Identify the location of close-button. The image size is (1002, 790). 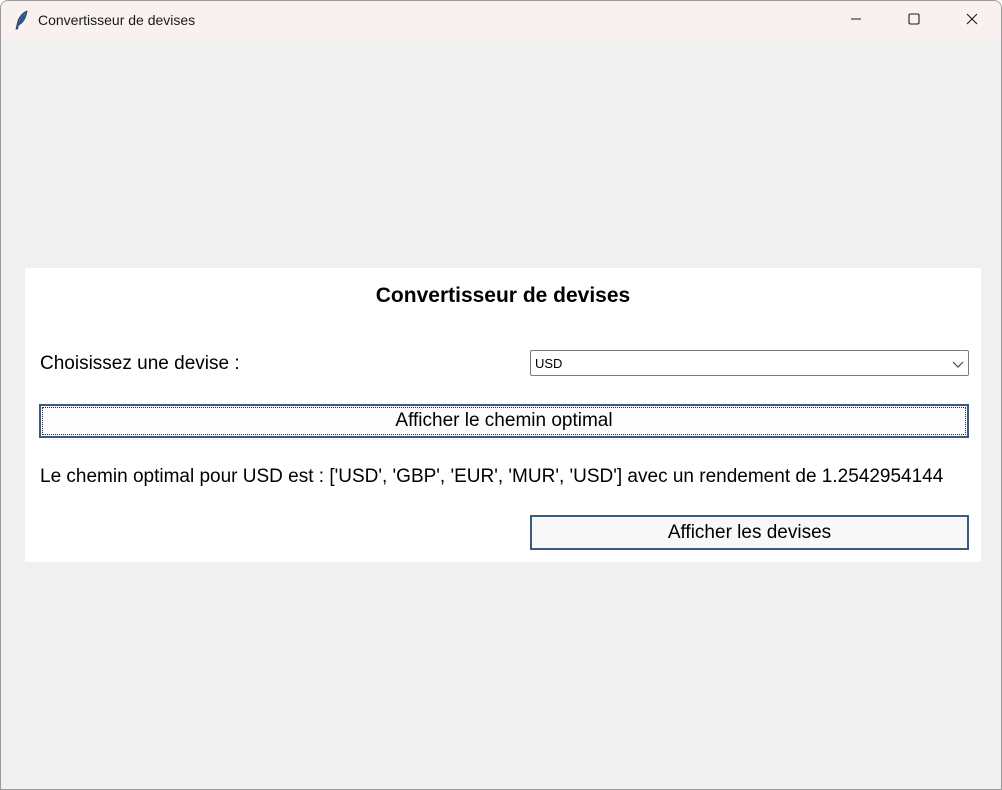
(972, 20).